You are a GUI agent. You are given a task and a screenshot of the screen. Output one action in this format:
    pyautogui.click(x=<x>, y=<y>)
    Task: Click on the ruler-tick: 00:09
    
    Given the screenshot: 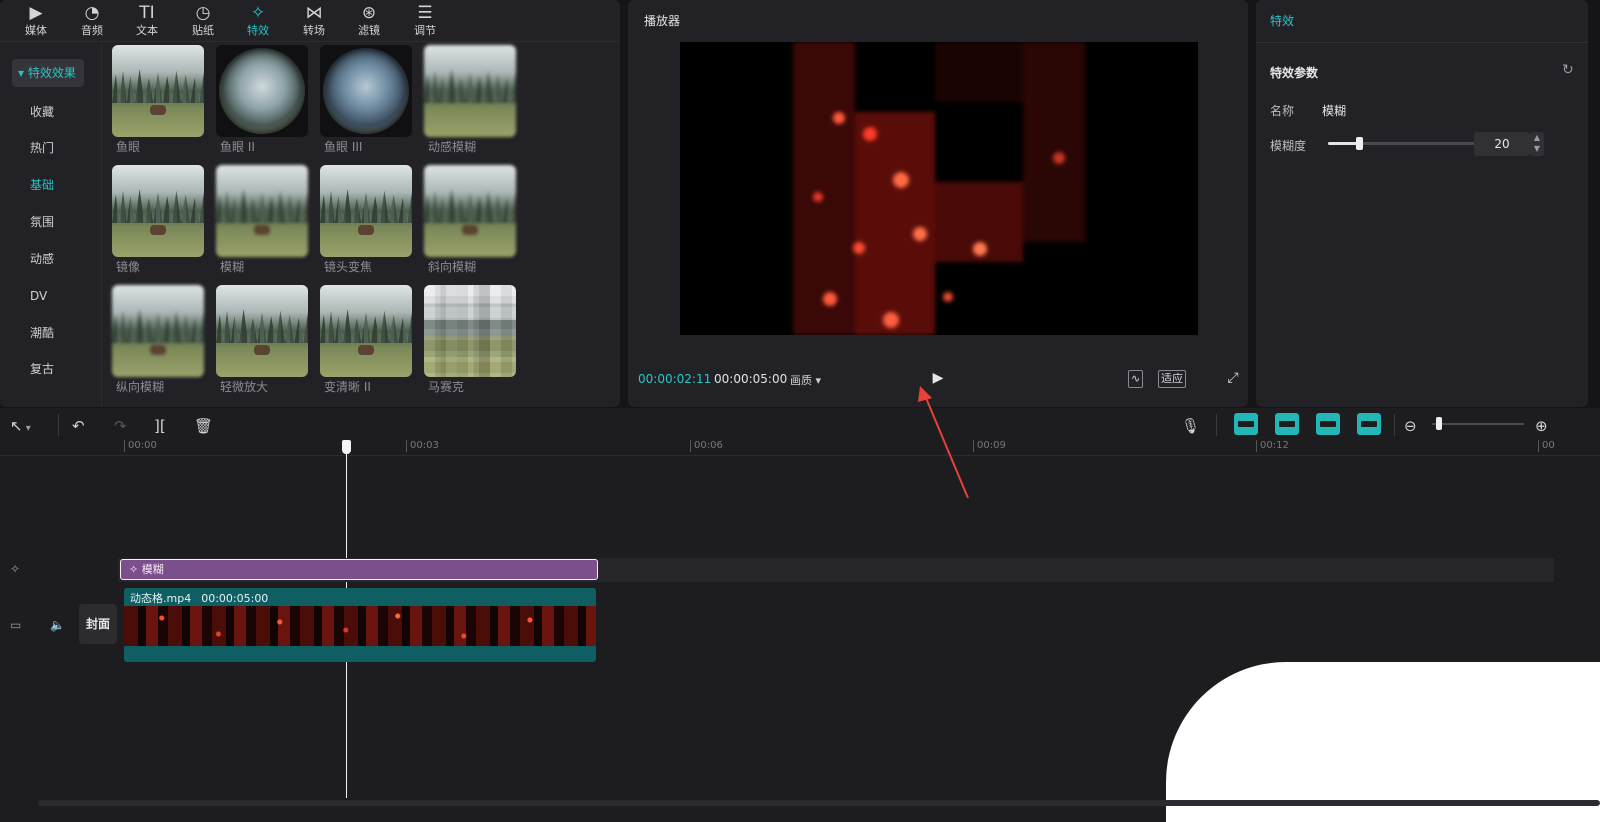 What is the action you would take?
    pyautogui.click(x=989, y=446)
    